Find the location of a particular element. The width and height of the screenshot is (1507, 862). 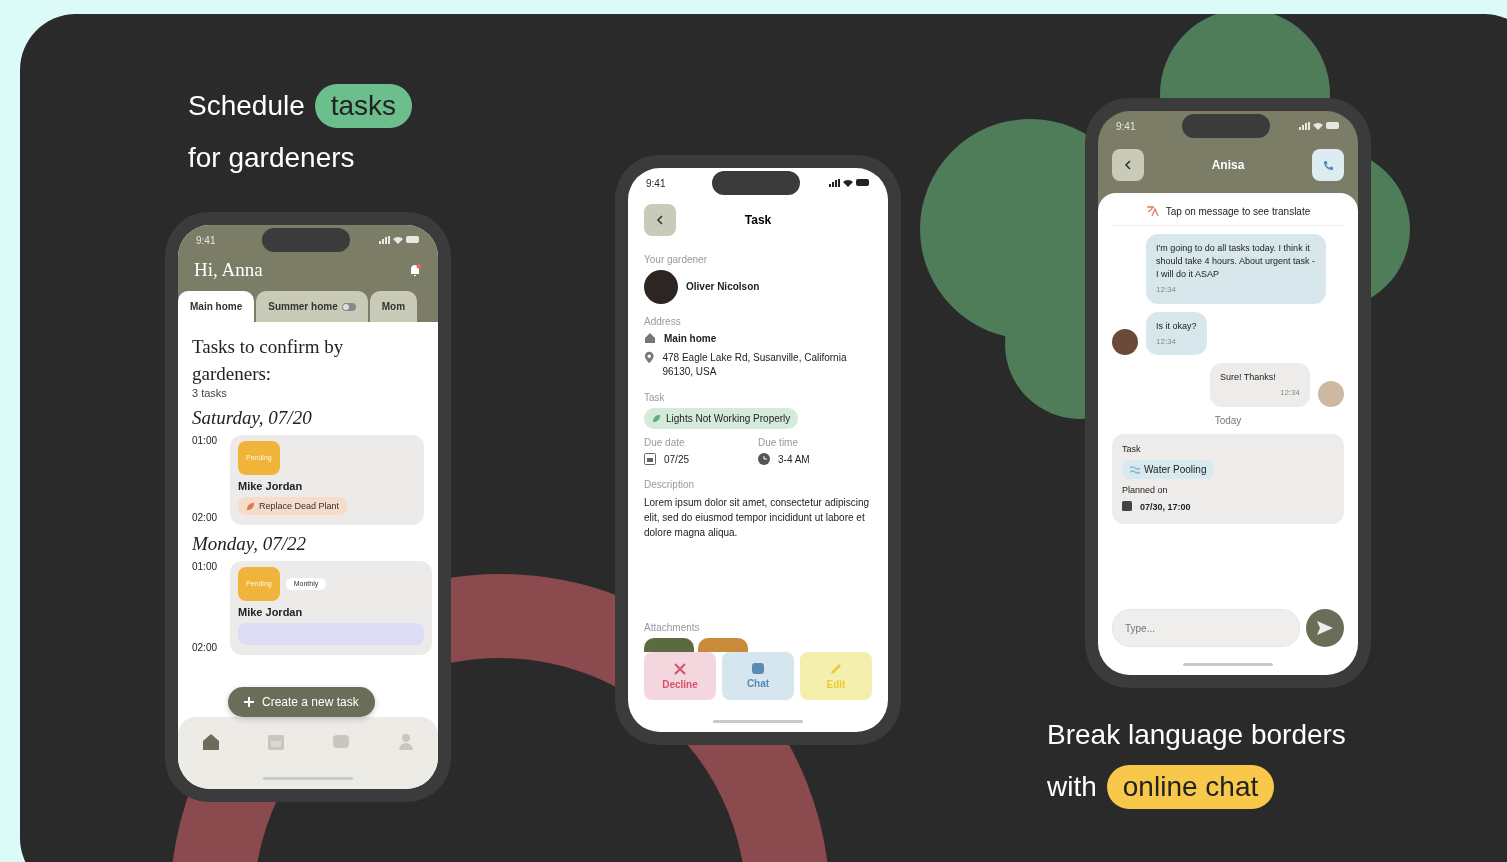

task-tag: Water Pooling is located at coordinates (1168, 469).